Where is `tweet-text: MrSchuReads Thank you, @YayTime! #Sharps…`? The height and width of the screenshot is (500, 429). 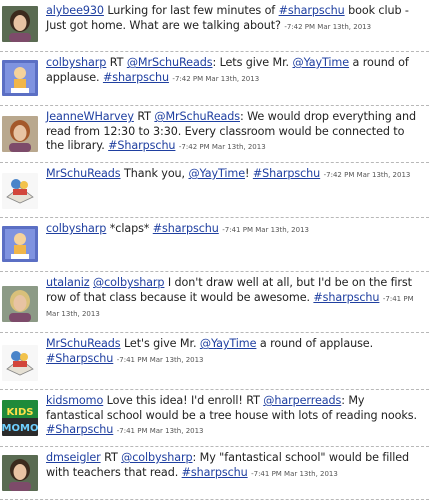 tweet-text: MrSchuReads Thank you, @YayTime! #Sharps… is located at coordinates (235, 175).